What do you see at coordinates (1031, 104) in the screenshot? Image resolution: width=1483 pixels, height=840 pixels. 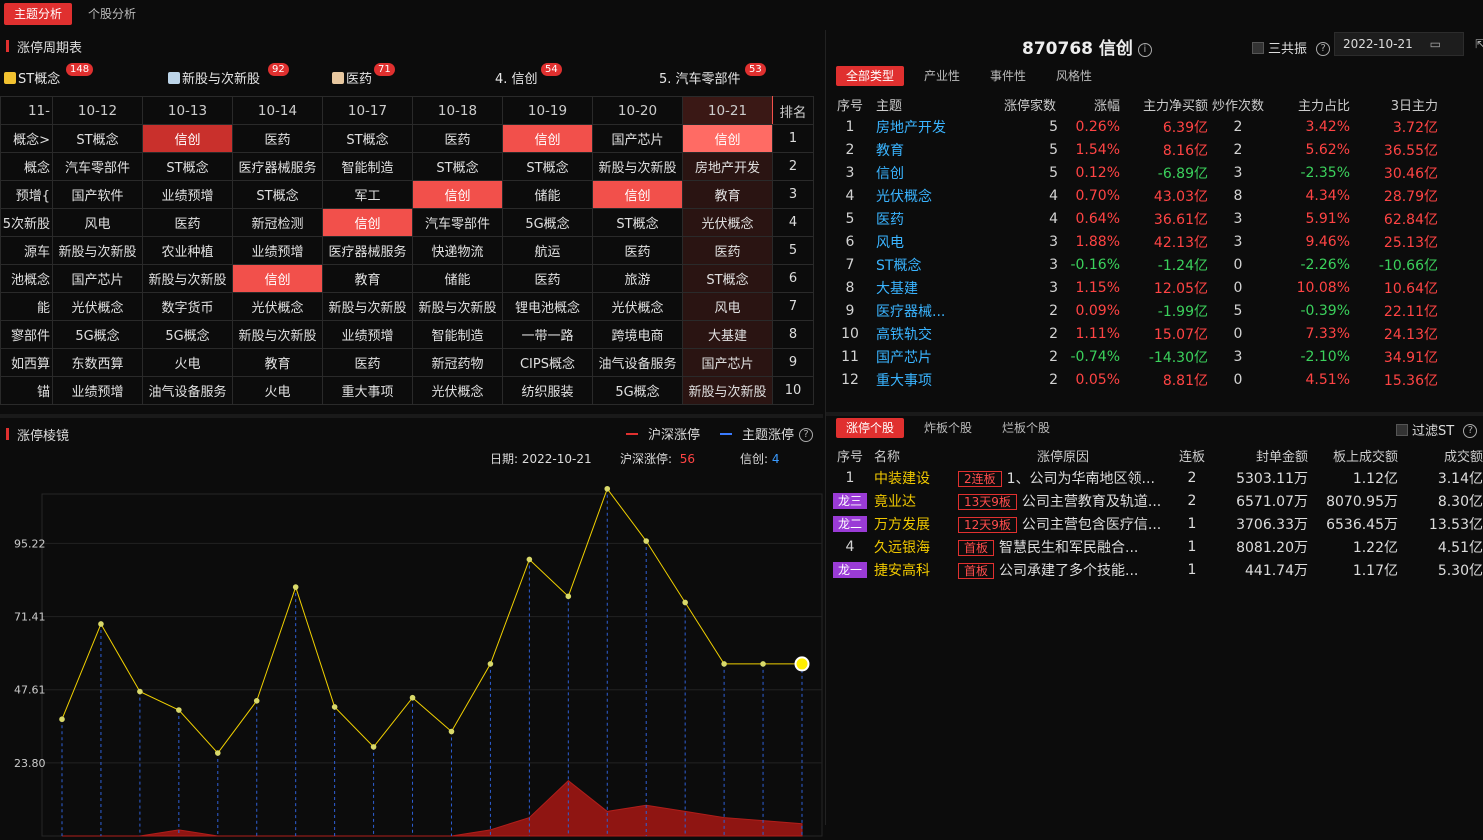 I see `theme-col-header: 涨停家数↓` at bounding box center [1031, 104].